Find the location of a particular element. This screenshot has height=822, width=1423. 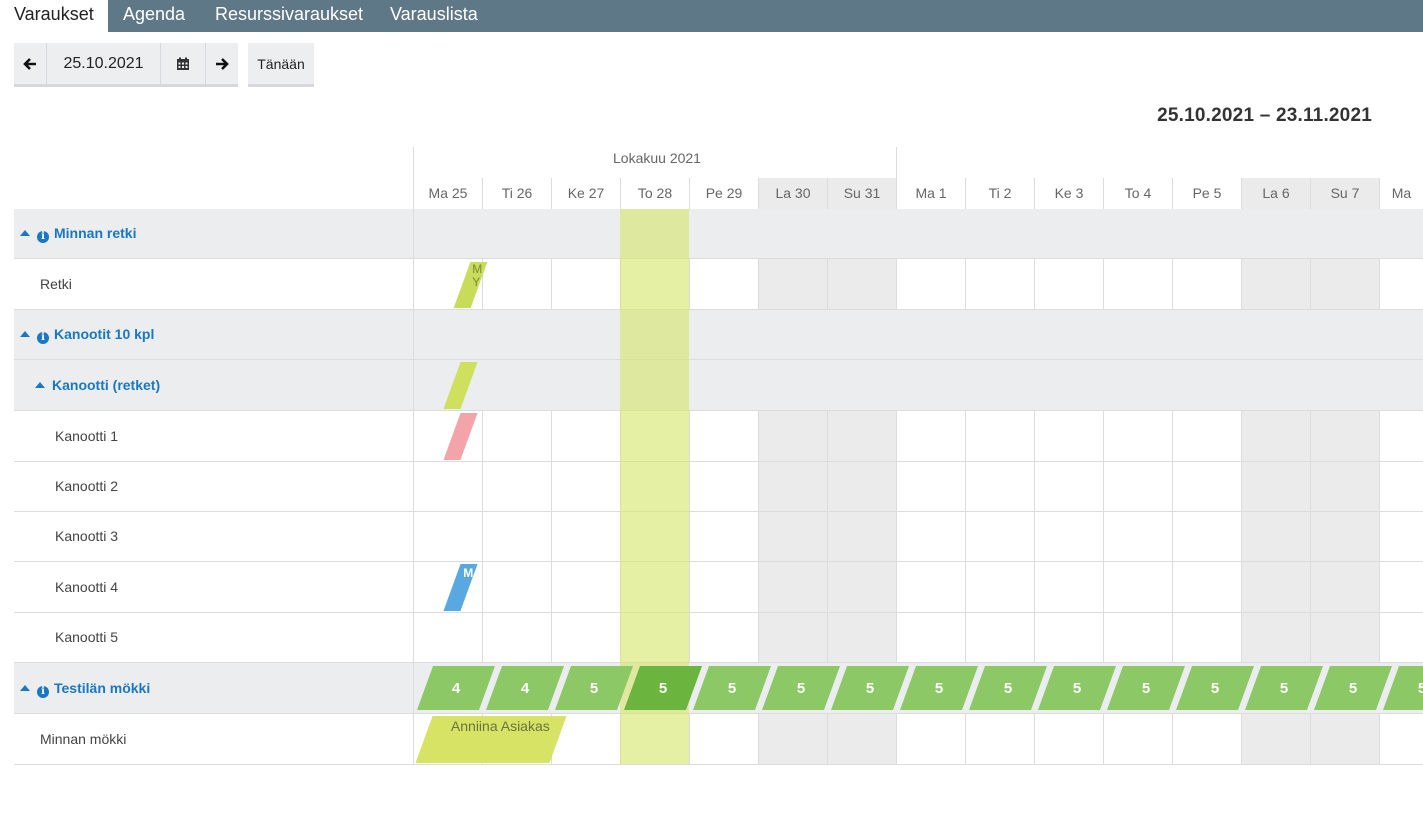

row-label-testilan-mokki: i Testilän mökki is located at coordinates (85, 689).